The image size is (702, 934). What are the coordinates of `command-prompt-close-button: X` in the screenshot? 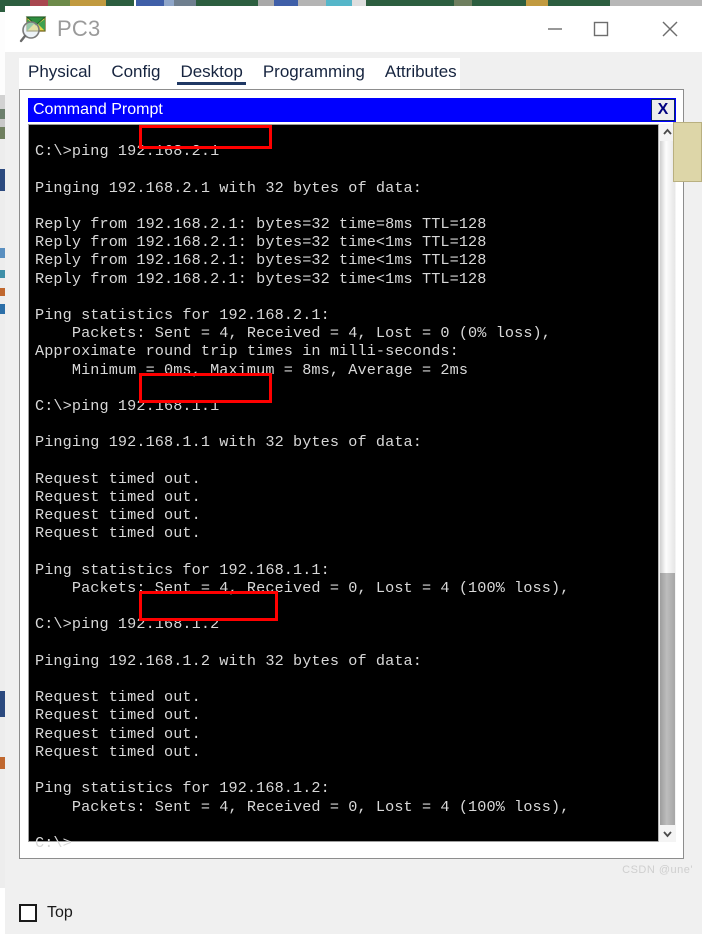 It's located at (663, 110).